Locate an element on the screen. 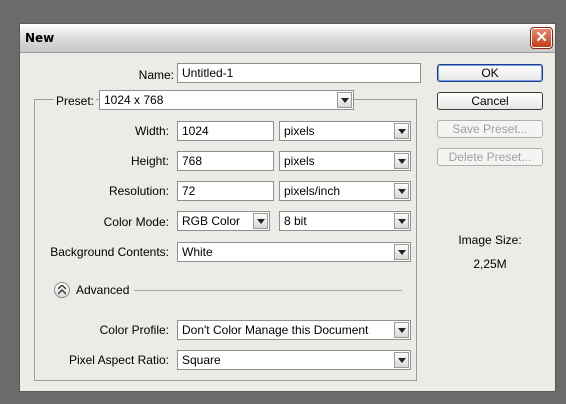 Image resolution: width=566 pixels, height=404 pixels. width-unit-value: pixels is located at coordinates (299, 131).